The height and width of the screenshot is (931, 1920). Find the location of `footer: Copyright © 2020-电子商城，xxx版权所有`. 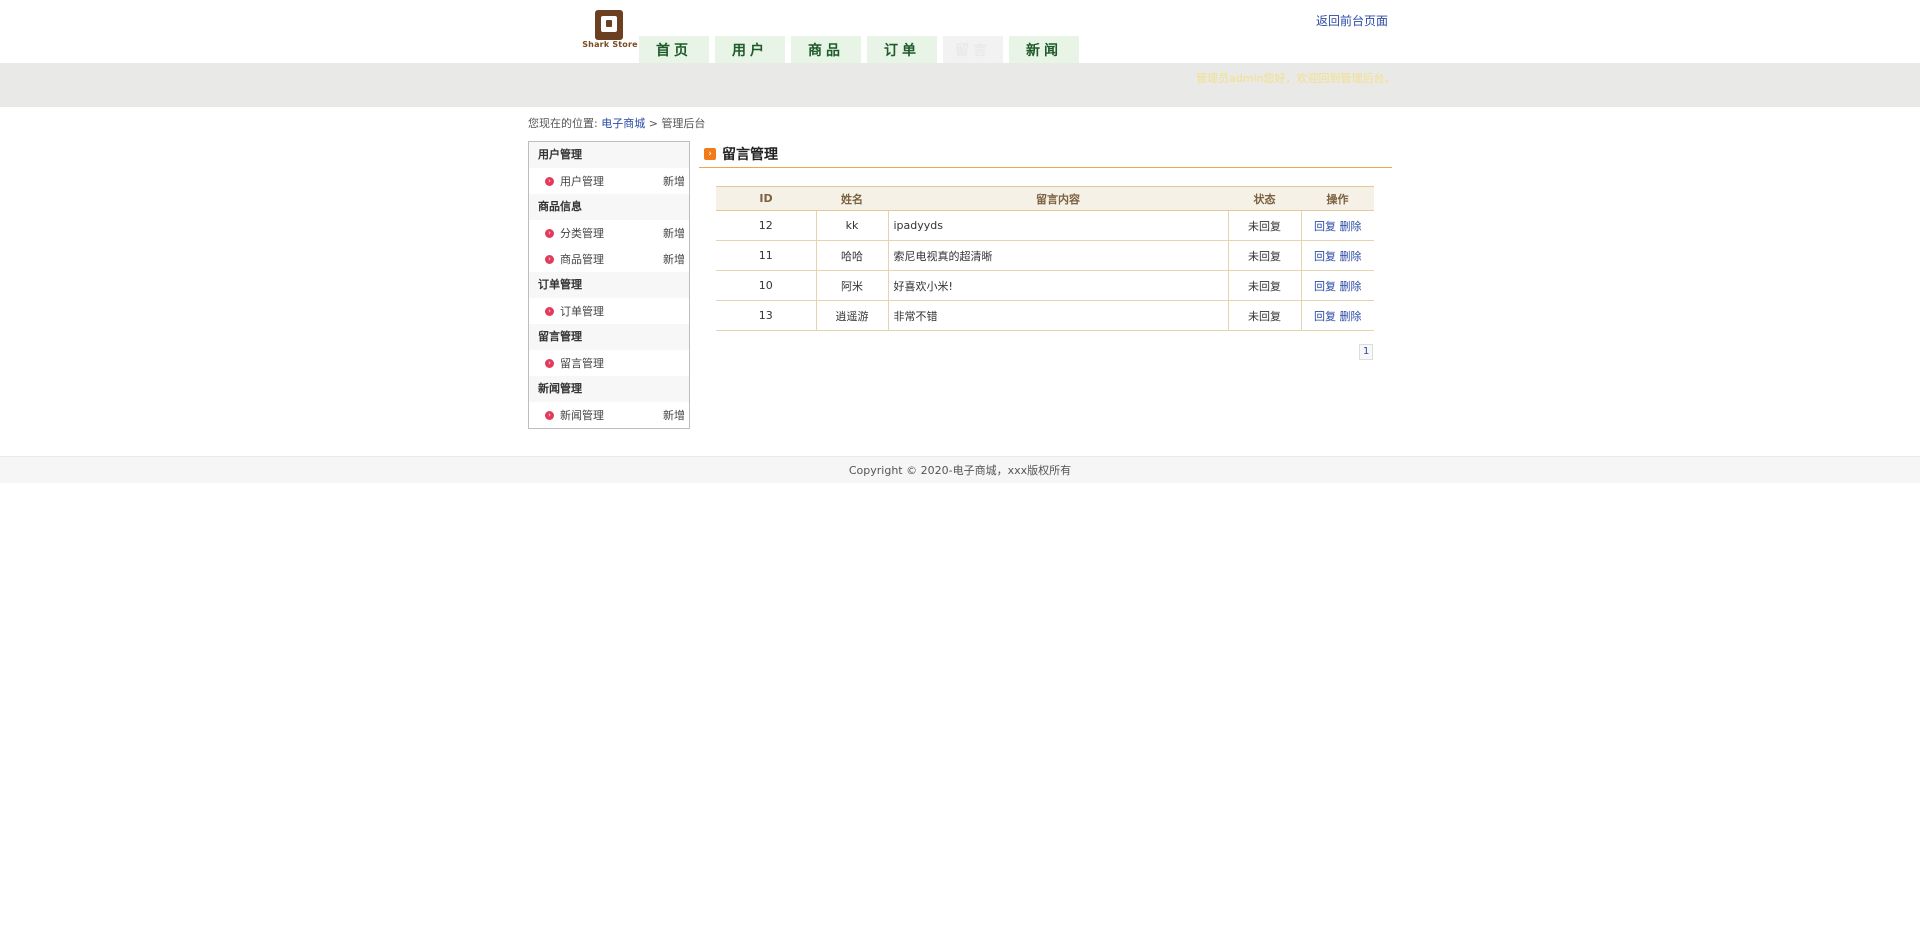

footer: Copyright © 2020-电子商城，xxx版权所有 is located at coordinates (960, 469).